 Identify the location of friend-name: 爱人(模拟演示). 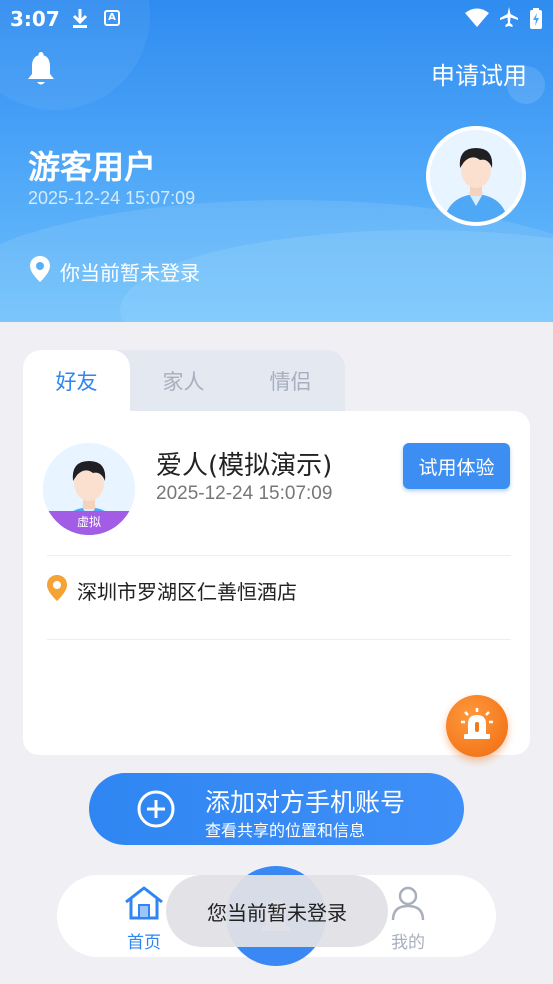
(244, 466).